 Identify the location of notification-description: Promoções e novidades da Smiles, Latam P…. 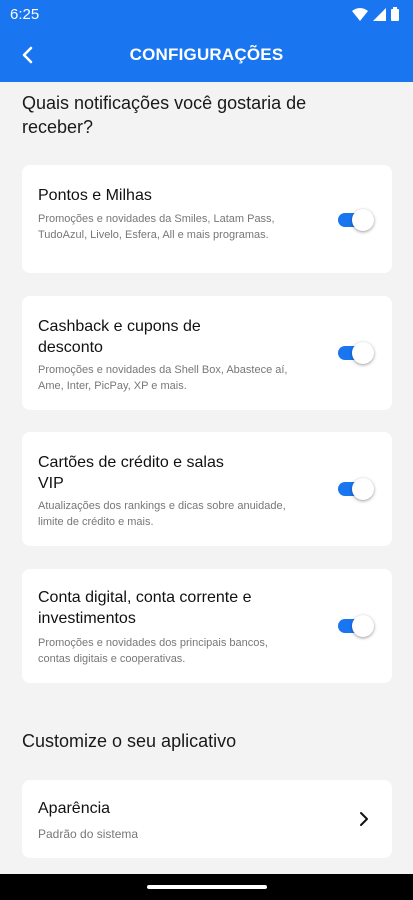
(156, 227).